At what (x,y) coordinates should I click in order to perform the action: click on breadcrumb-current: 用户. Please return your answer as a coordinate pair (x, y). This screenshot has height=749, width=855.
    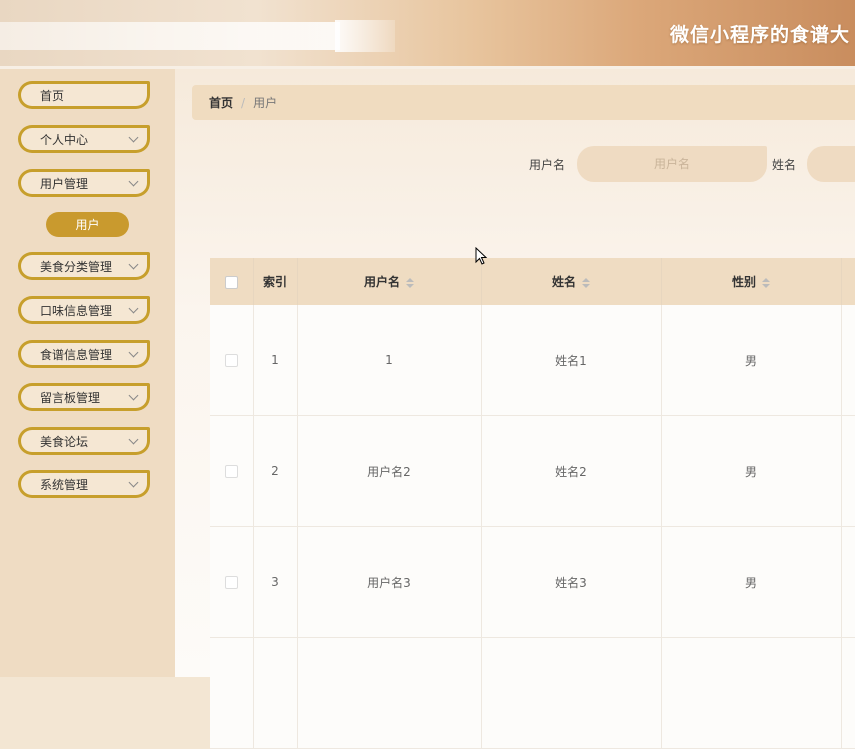
    Looking at the image, I should click on (265, 103).